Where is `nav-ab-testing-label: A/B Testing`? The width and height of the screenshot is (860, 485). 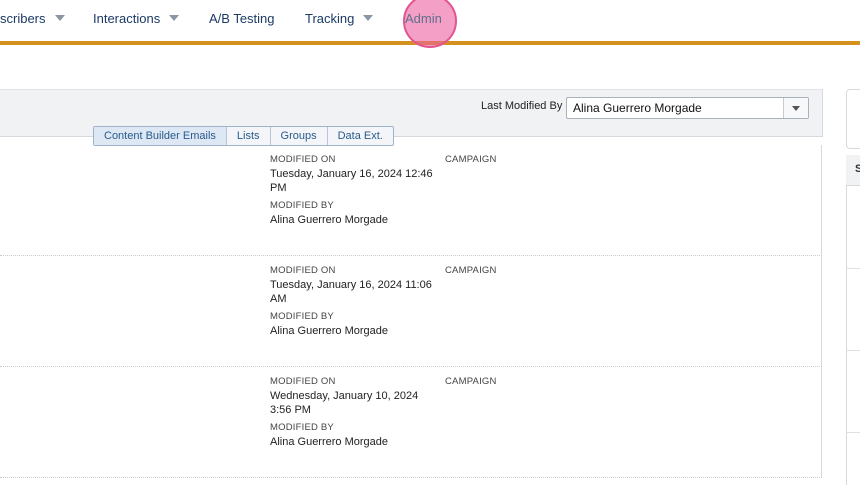 nav-ab-testing-label: A/B Testing is located at coordinates (242, 18).